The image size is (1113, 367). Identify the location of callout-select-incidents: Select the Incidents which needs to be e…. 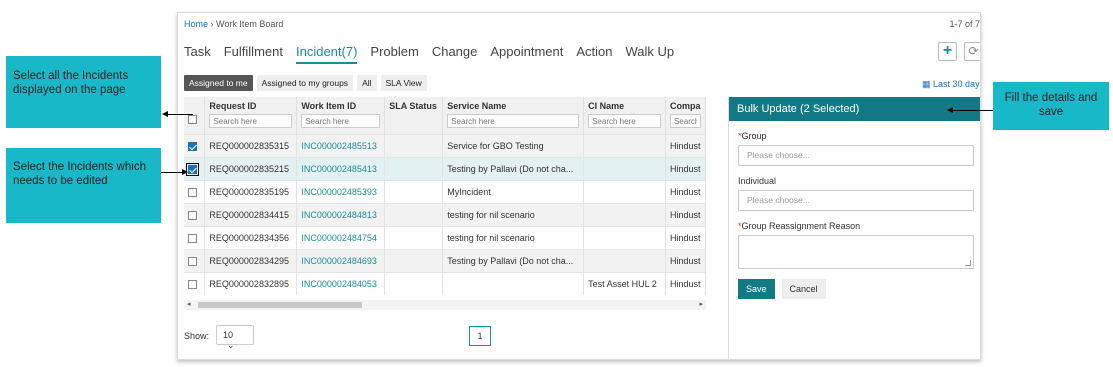
(83, 185).